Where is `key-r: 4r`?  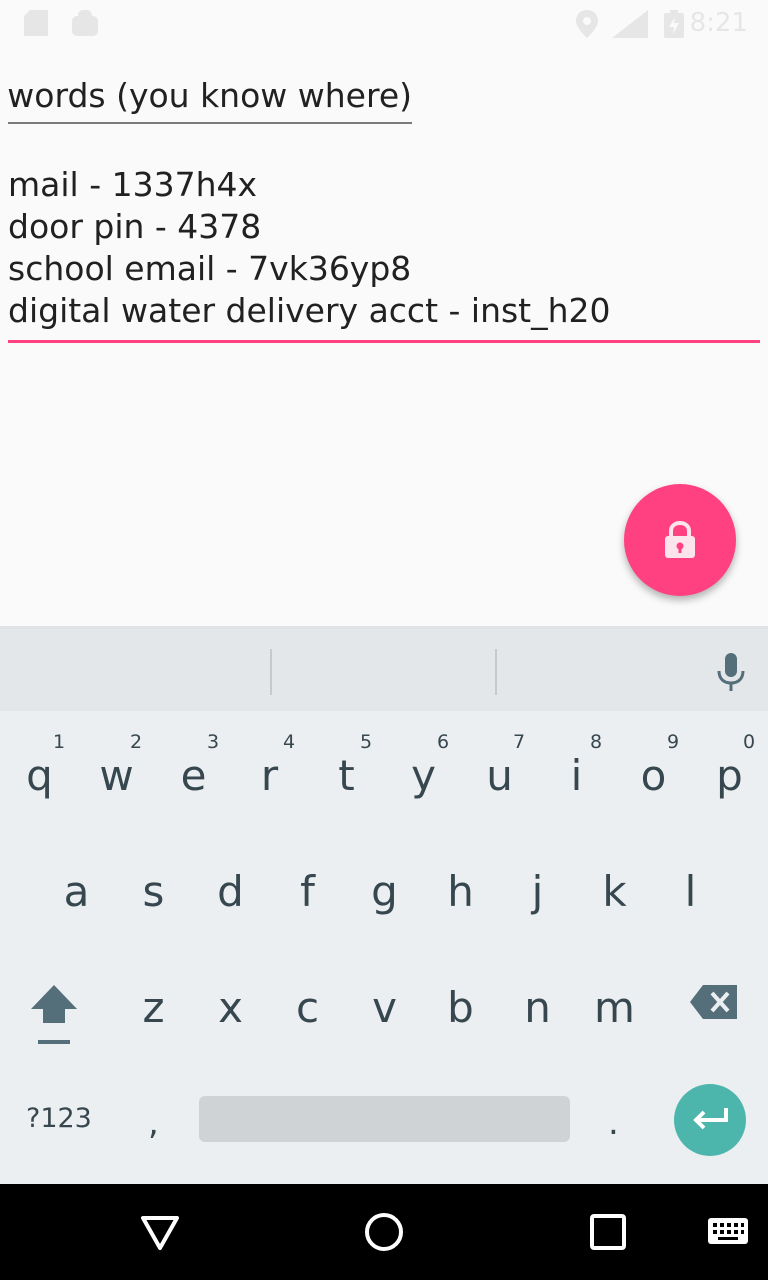 key-r: 4r is located at coordinates (269, 779).